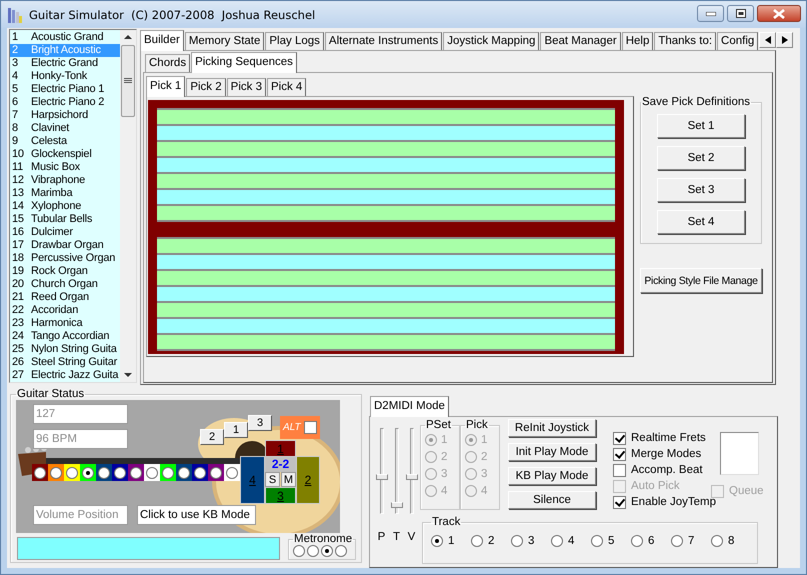  Describe the element at coordinates (128, 81) in the screenshot. I see `scroll-thumb` at that location.